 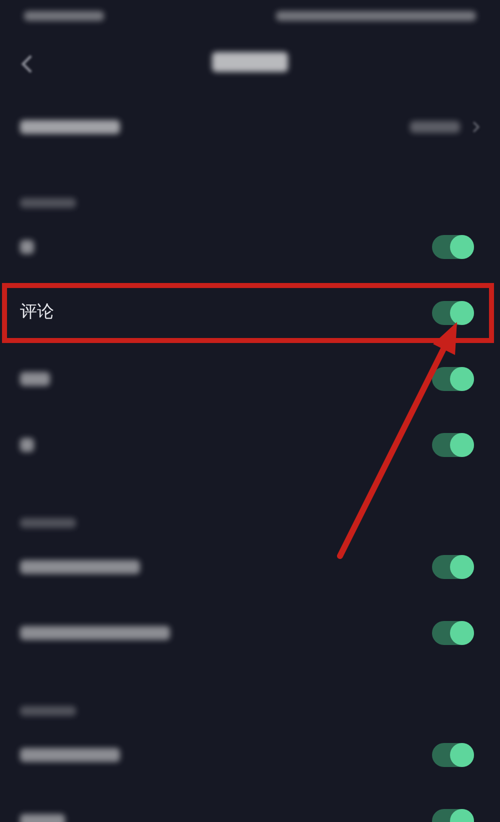 I want to click on setting-label: 评论, so click(x=37, y=312).